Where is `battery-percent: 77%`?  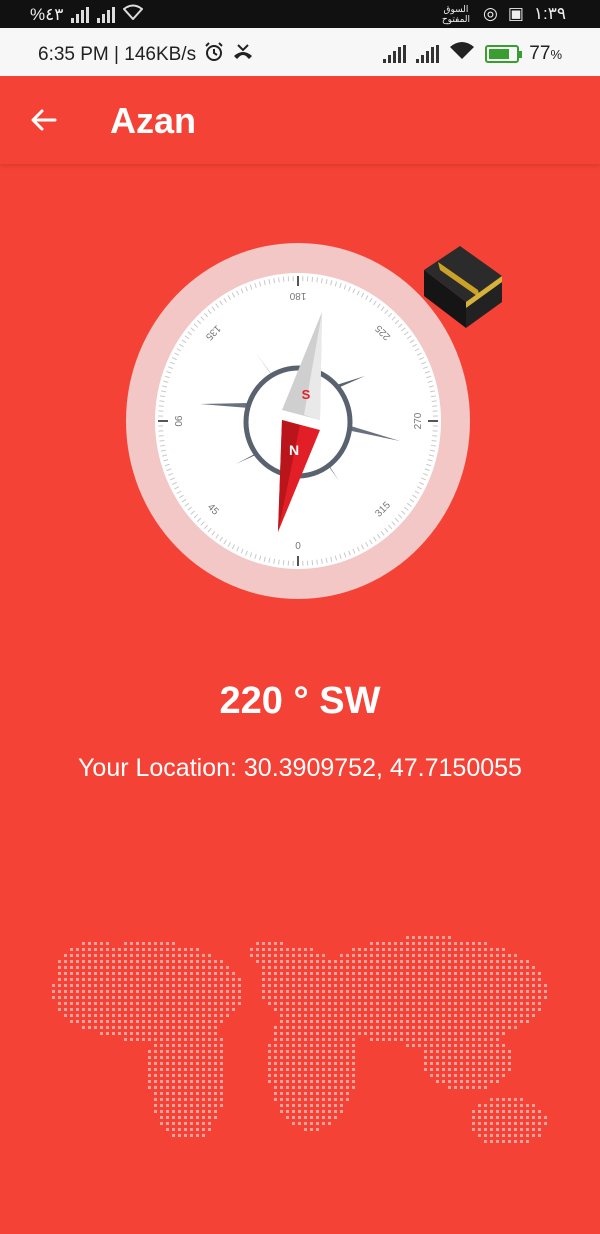 battery-percent: 77% is located at coordinates (545, 53).